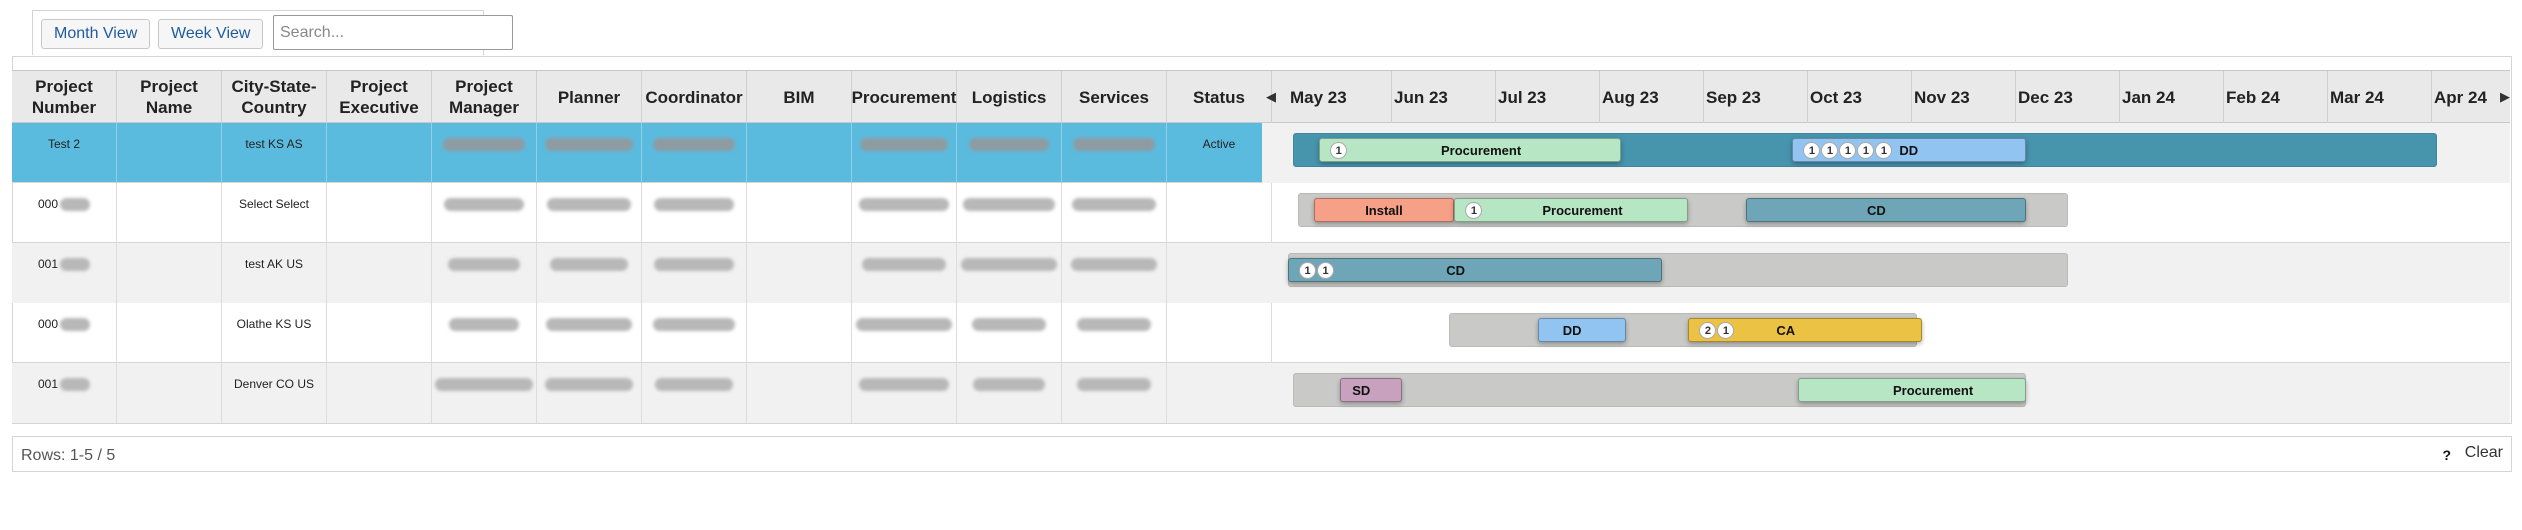 This screenshot has height=530, width=2522. What do you see at coordinates (211, 34) in the screenshot?
I see `week-view-button: Week View` at bounding box center [211, 34].